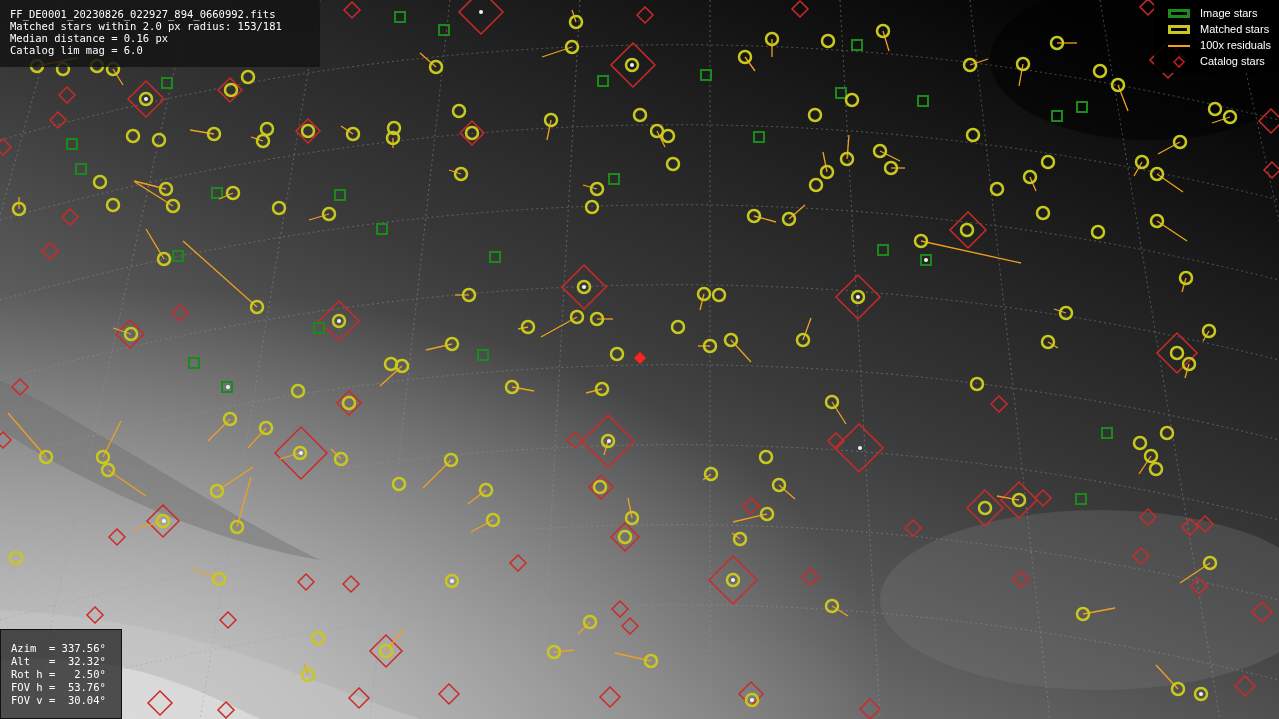  I want to click on pointing-text: Azim = 337.56°, so click(59, 648).